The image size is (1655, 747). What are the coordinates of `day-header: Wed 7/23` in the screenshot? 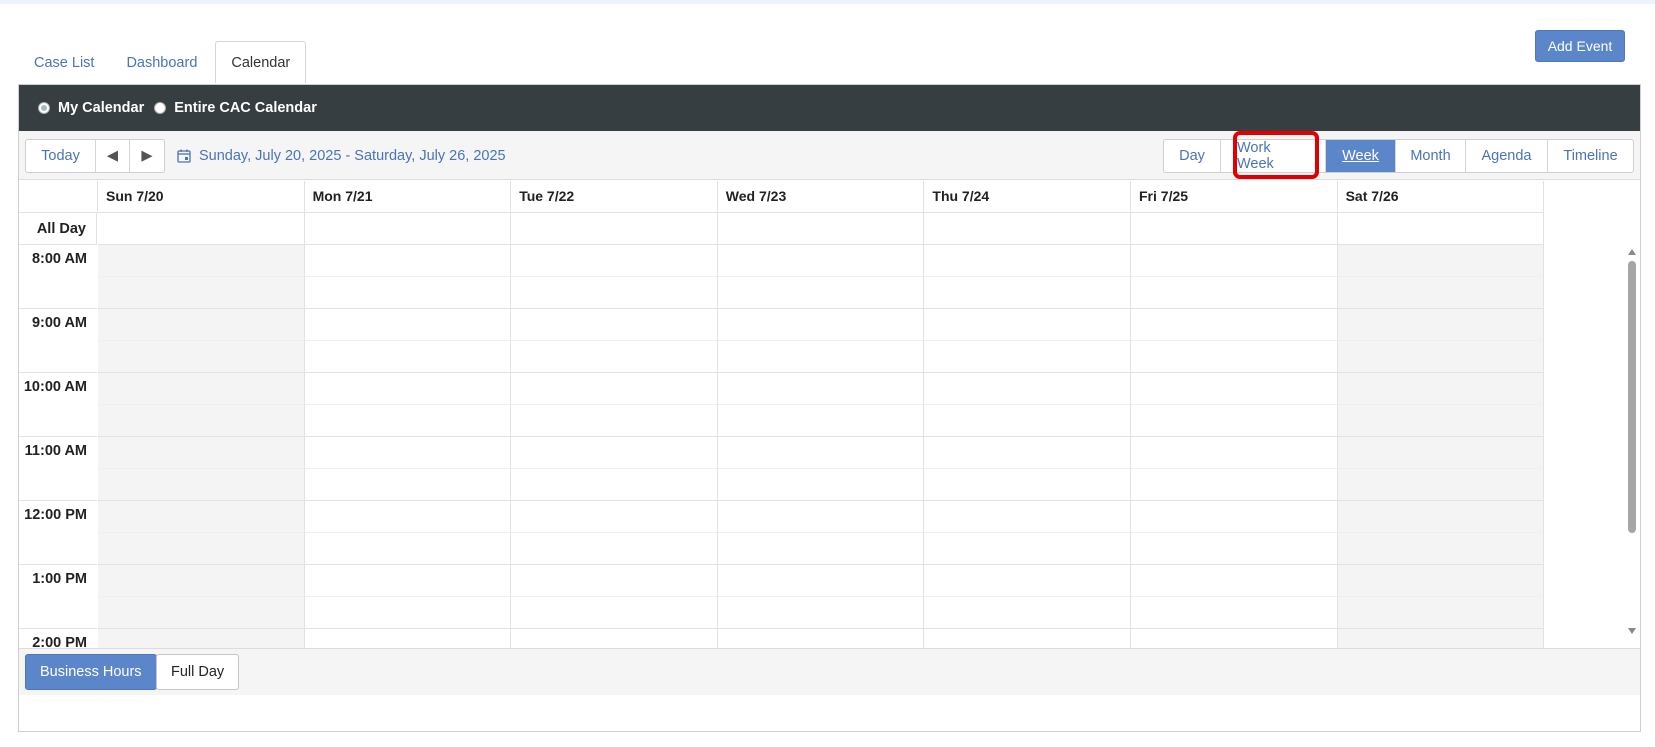 It's located at (821, 197).